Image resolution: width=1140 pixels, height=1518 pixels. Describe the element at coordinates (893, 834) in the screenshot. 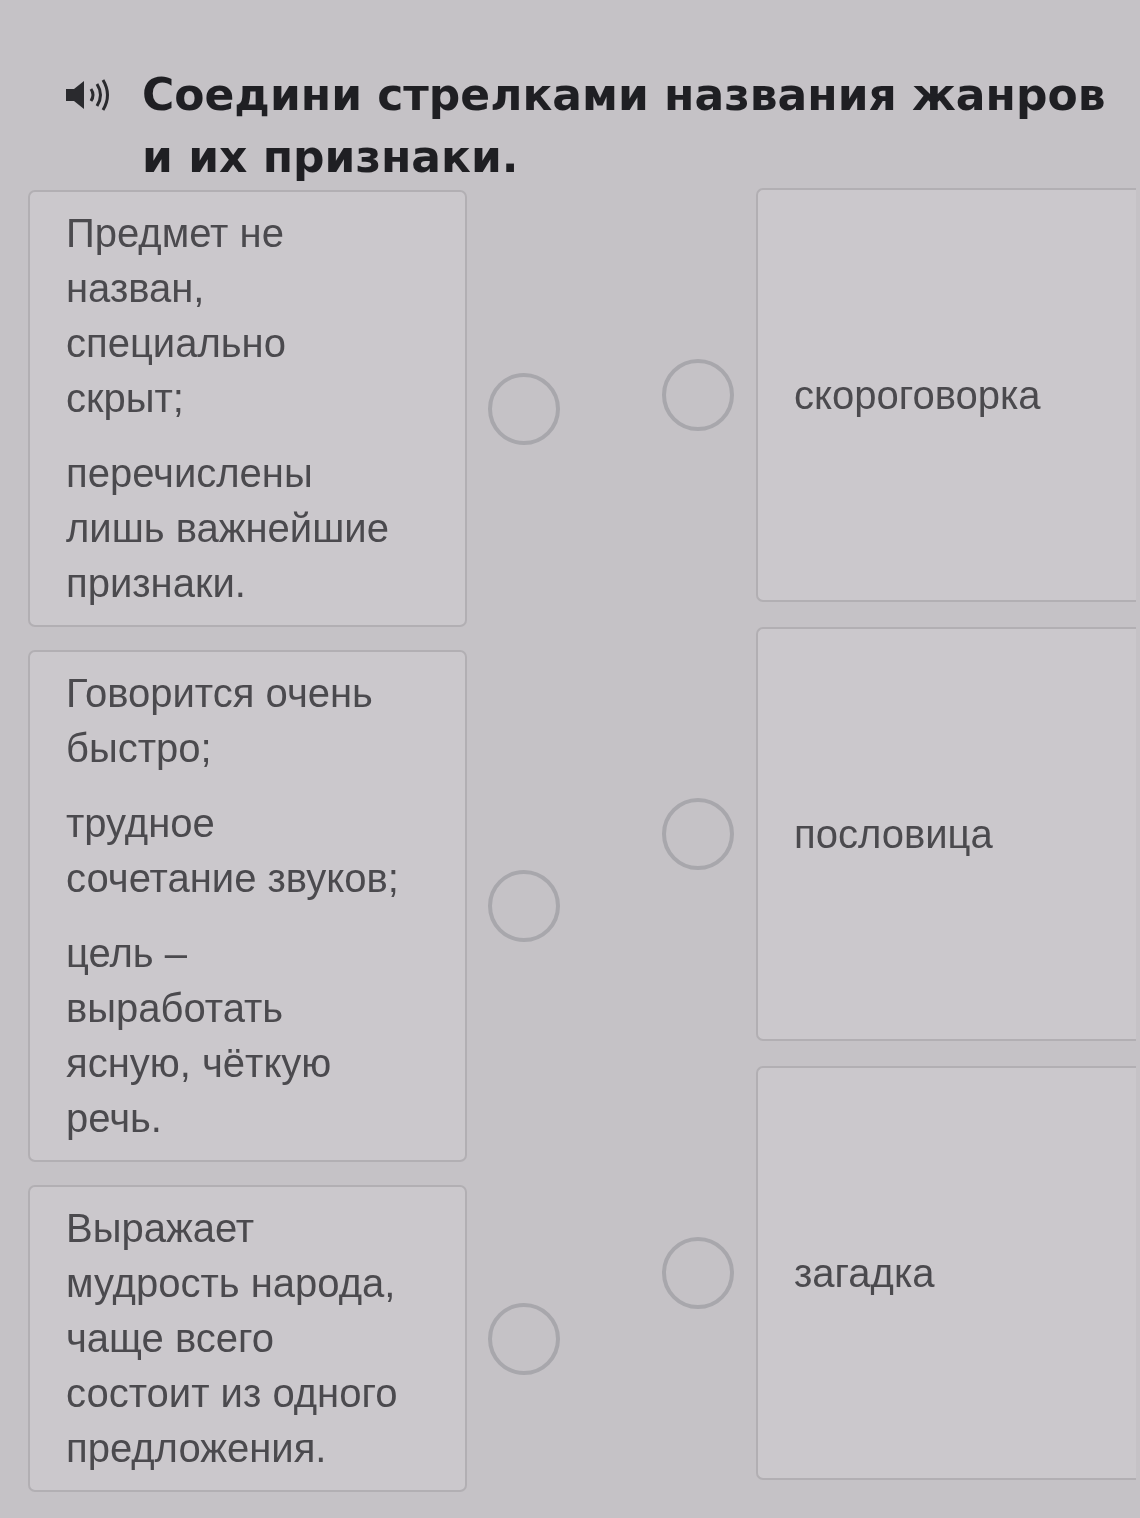

I see `genre-label: пословица` at that location.